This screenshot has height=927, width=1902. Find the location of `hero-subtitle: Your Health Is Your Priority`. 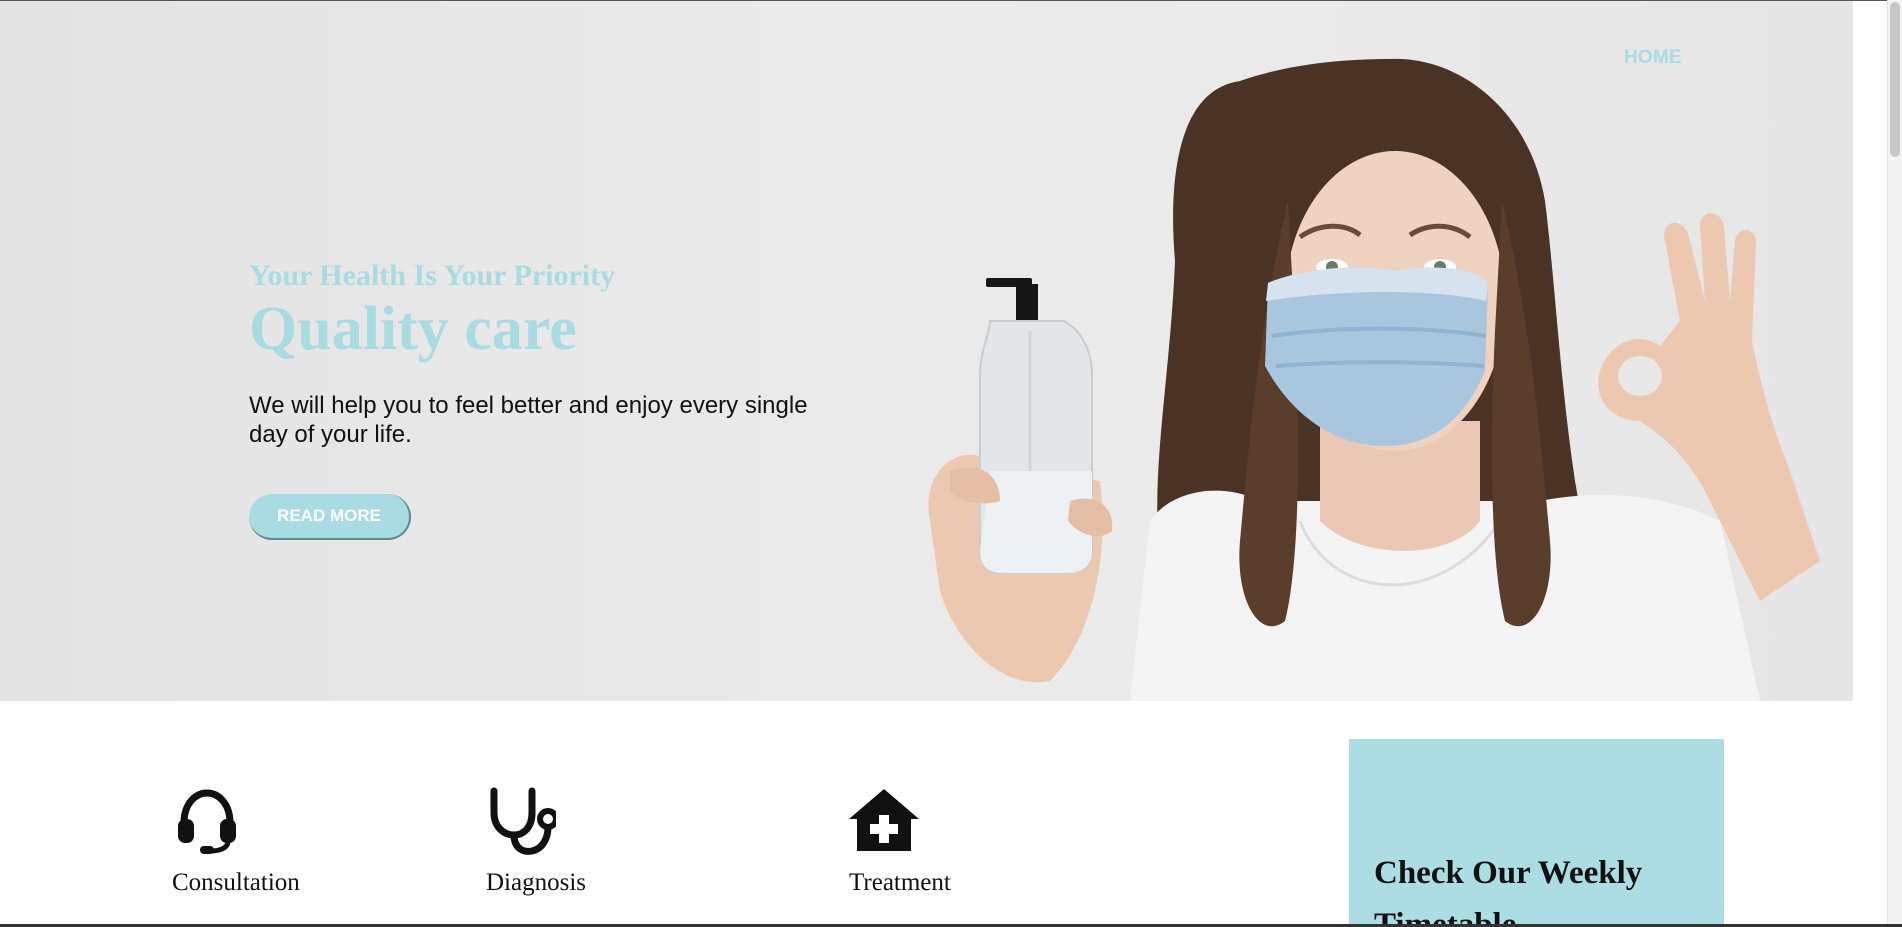

hero-subtitle: Your Health Is Your Priority is located at coordinates (432, 275).